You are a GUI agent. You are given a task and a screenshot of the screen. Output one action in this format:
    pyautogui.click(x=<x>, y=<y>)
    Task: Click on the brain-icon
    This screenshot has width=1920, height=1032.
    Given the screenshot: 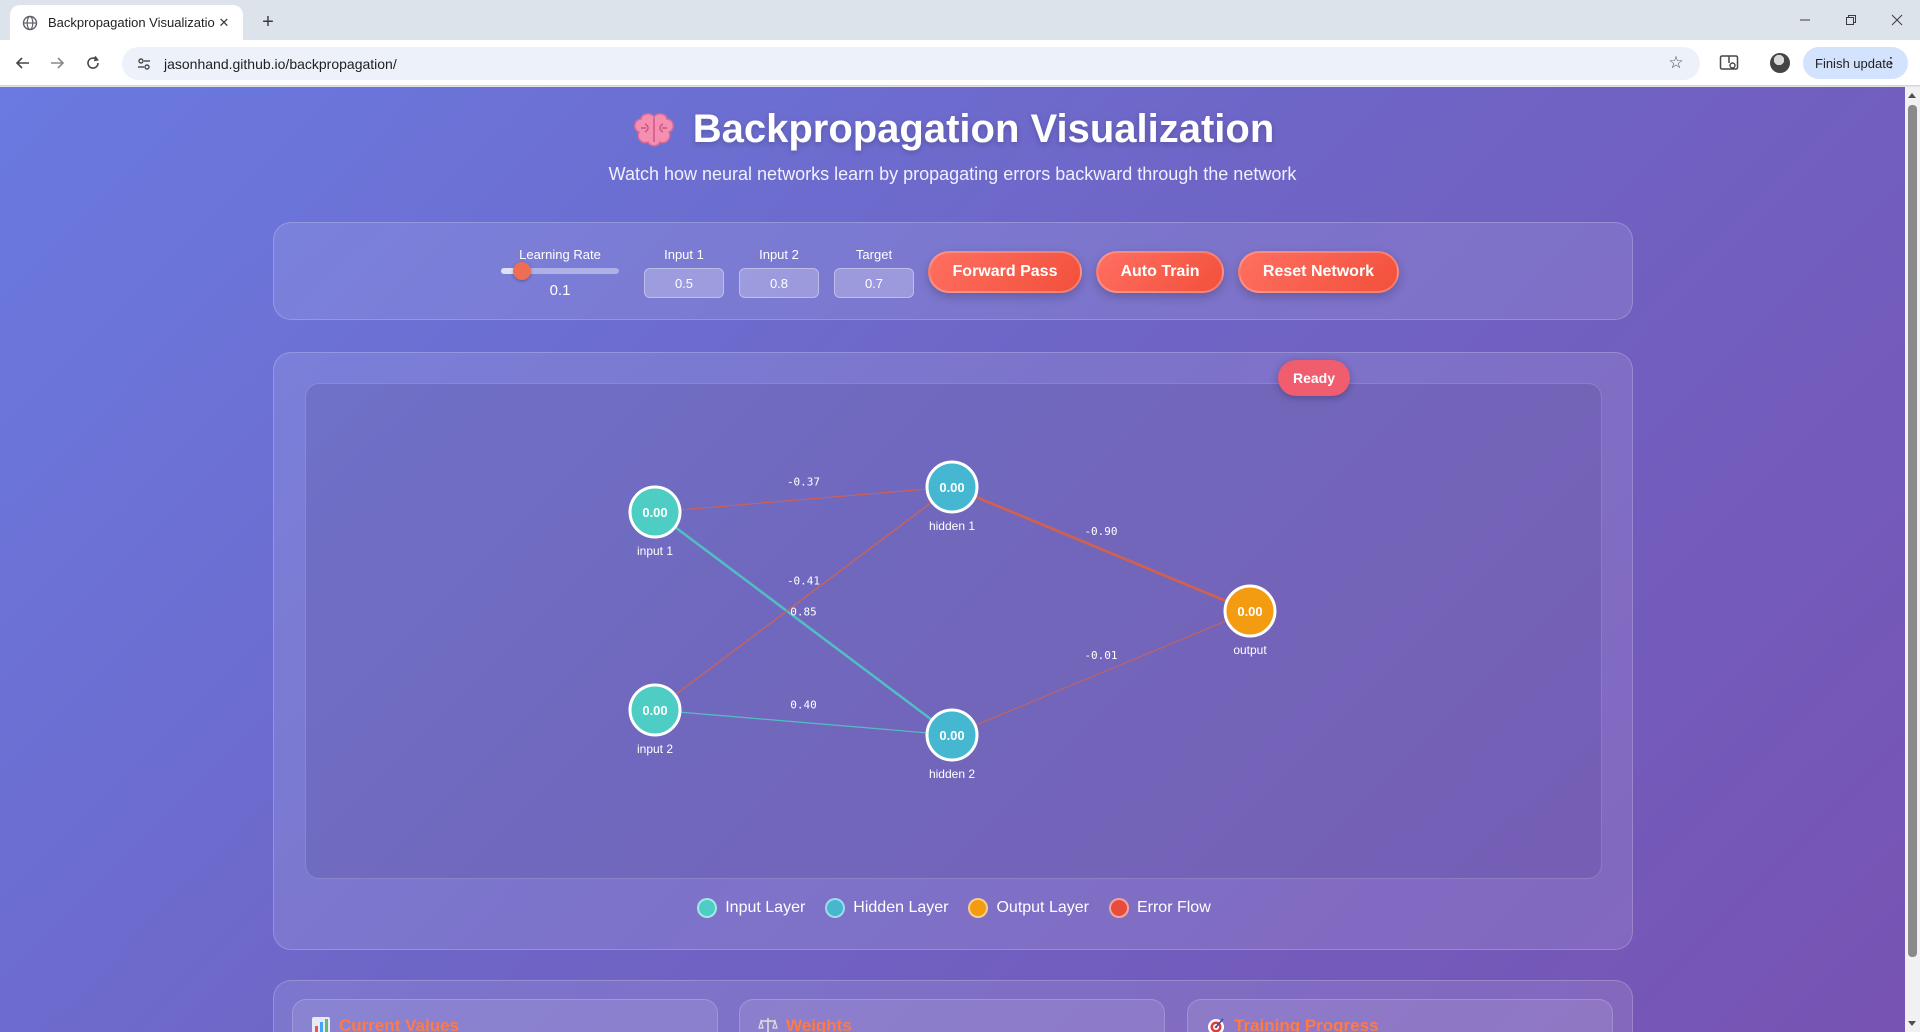 What is the action you would take?
    pyautogui.click(x=654, y=130)
    